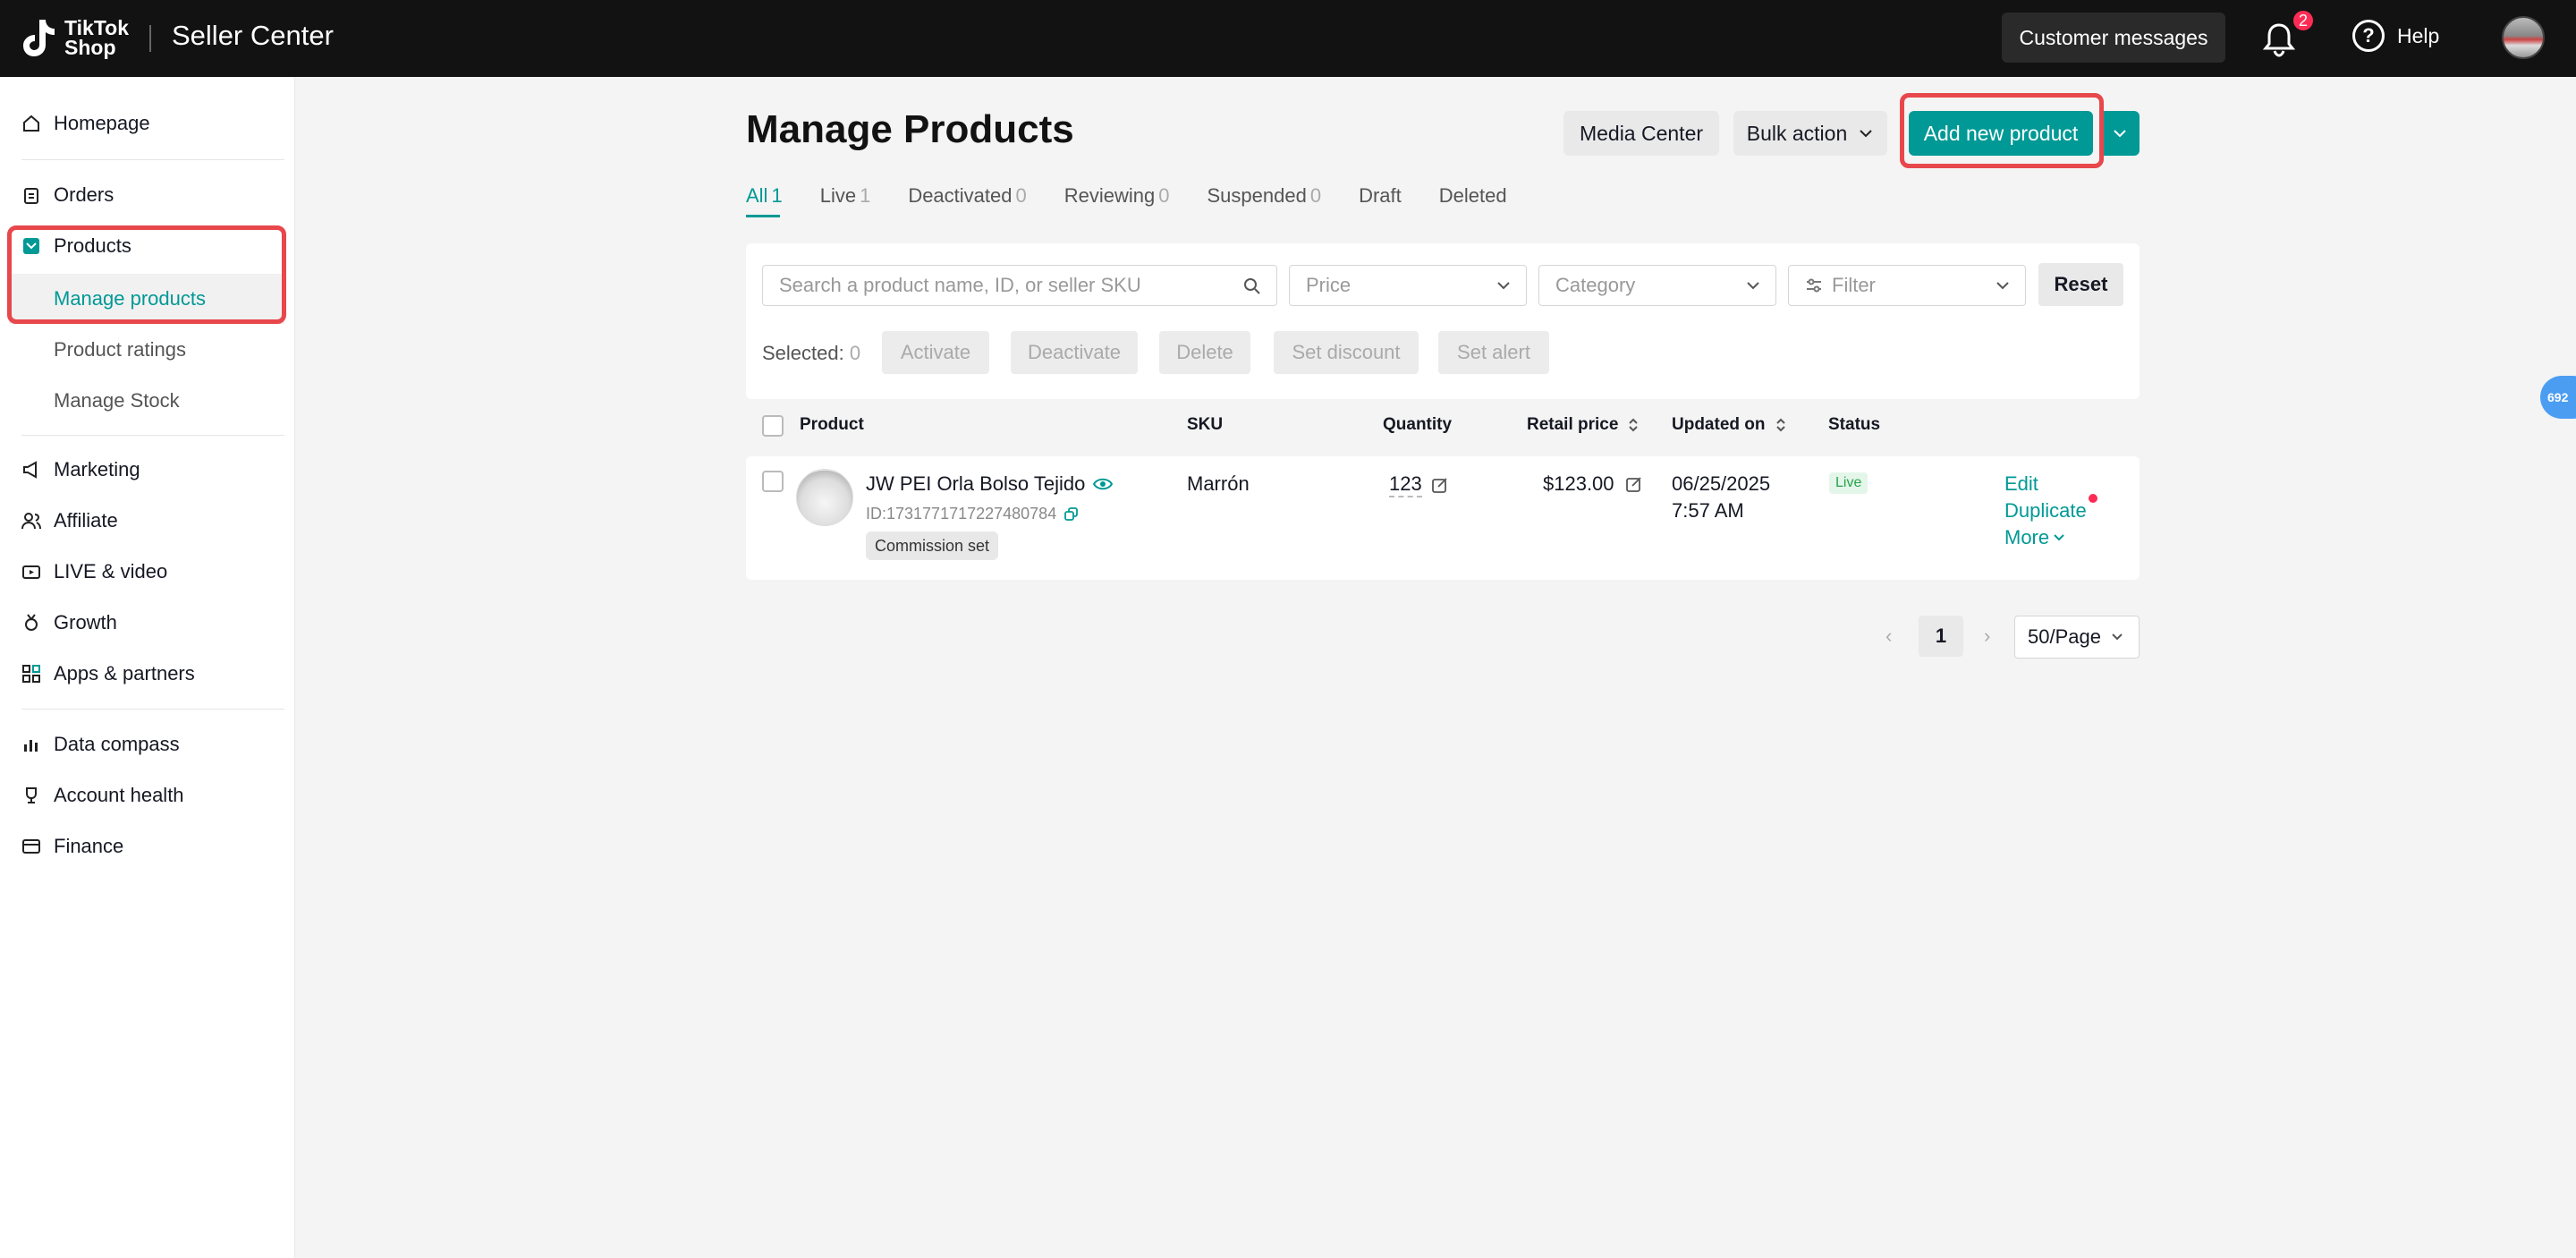  Describe the element at coordinates (120, 350) in the screenshot. I see `sidebar-item-product-ratings: Product ratings` at that location.